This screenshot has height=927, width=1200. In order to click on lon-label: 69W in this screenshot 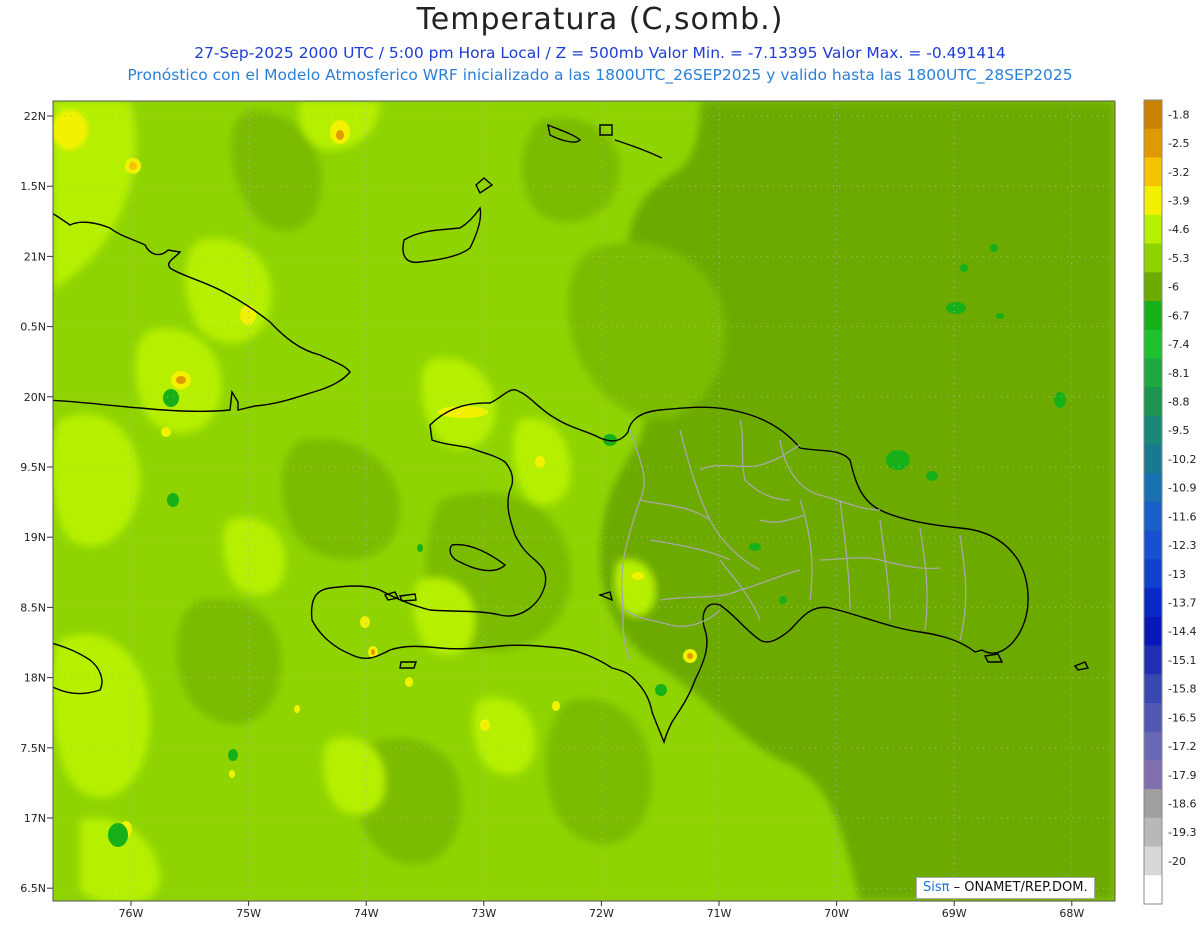, I will do `click(954, 913)`.